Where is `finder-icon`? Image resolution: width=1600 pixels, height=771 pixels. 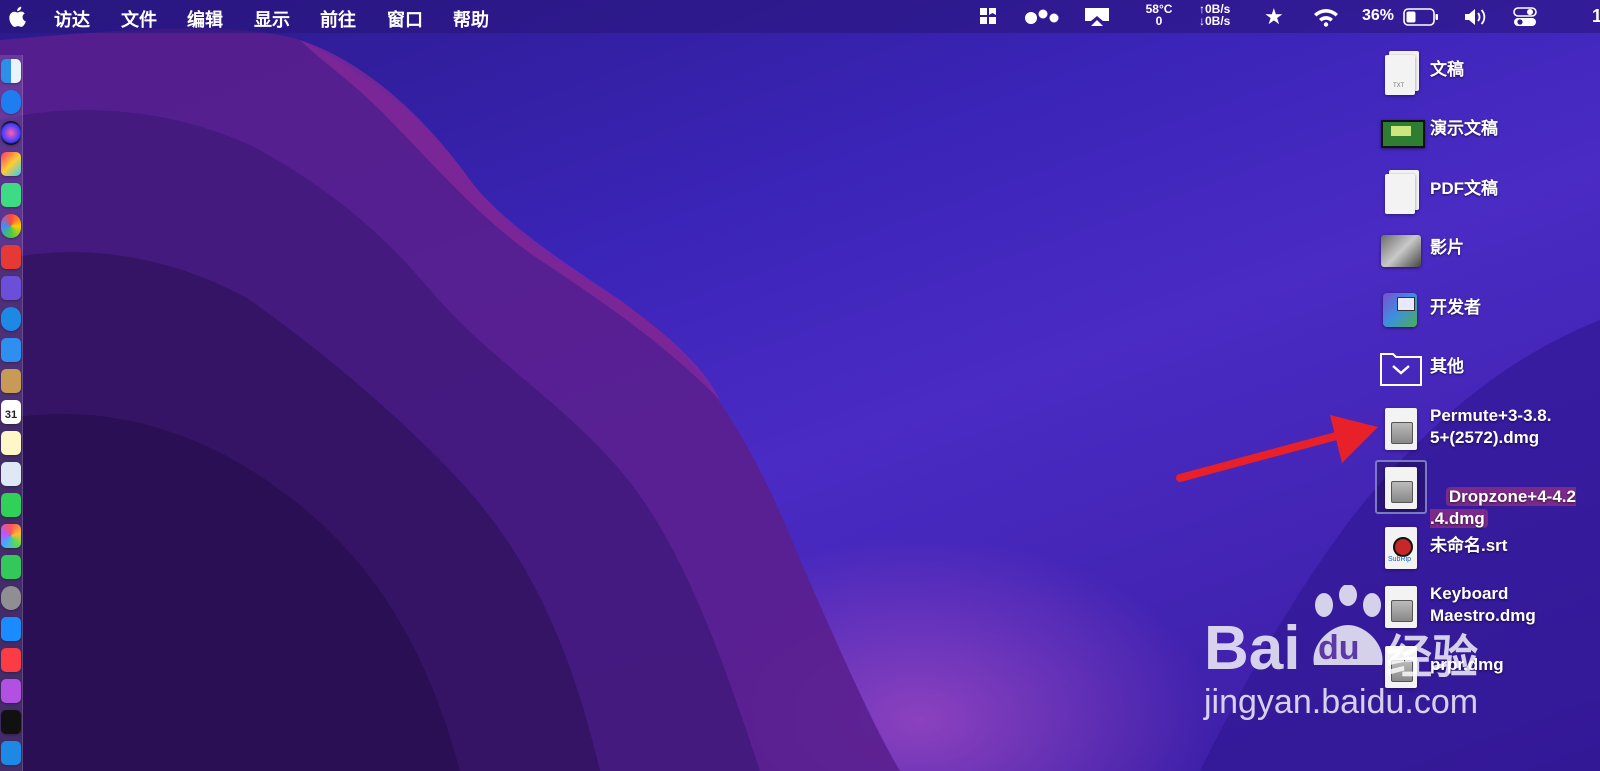 finder-icon is located at coordinates (11, 71).